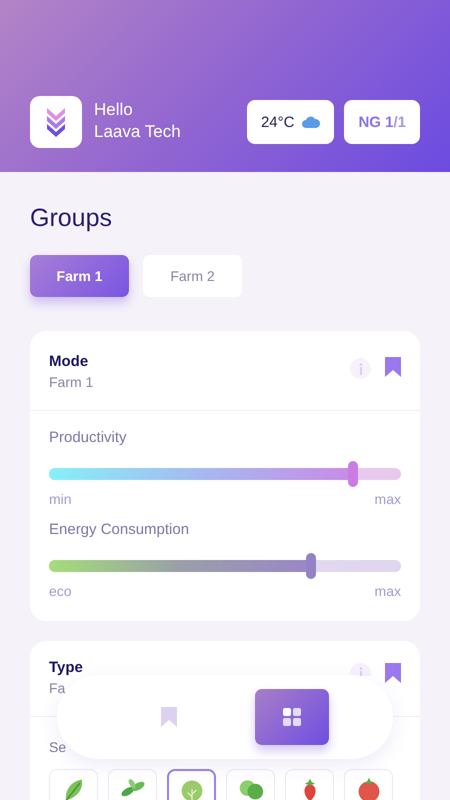 This screenshot has height=800, width=450. What do you see at coordinates (191, 784) in the screenshot?
I see `crop-tile` at bounding box center [191, 784].